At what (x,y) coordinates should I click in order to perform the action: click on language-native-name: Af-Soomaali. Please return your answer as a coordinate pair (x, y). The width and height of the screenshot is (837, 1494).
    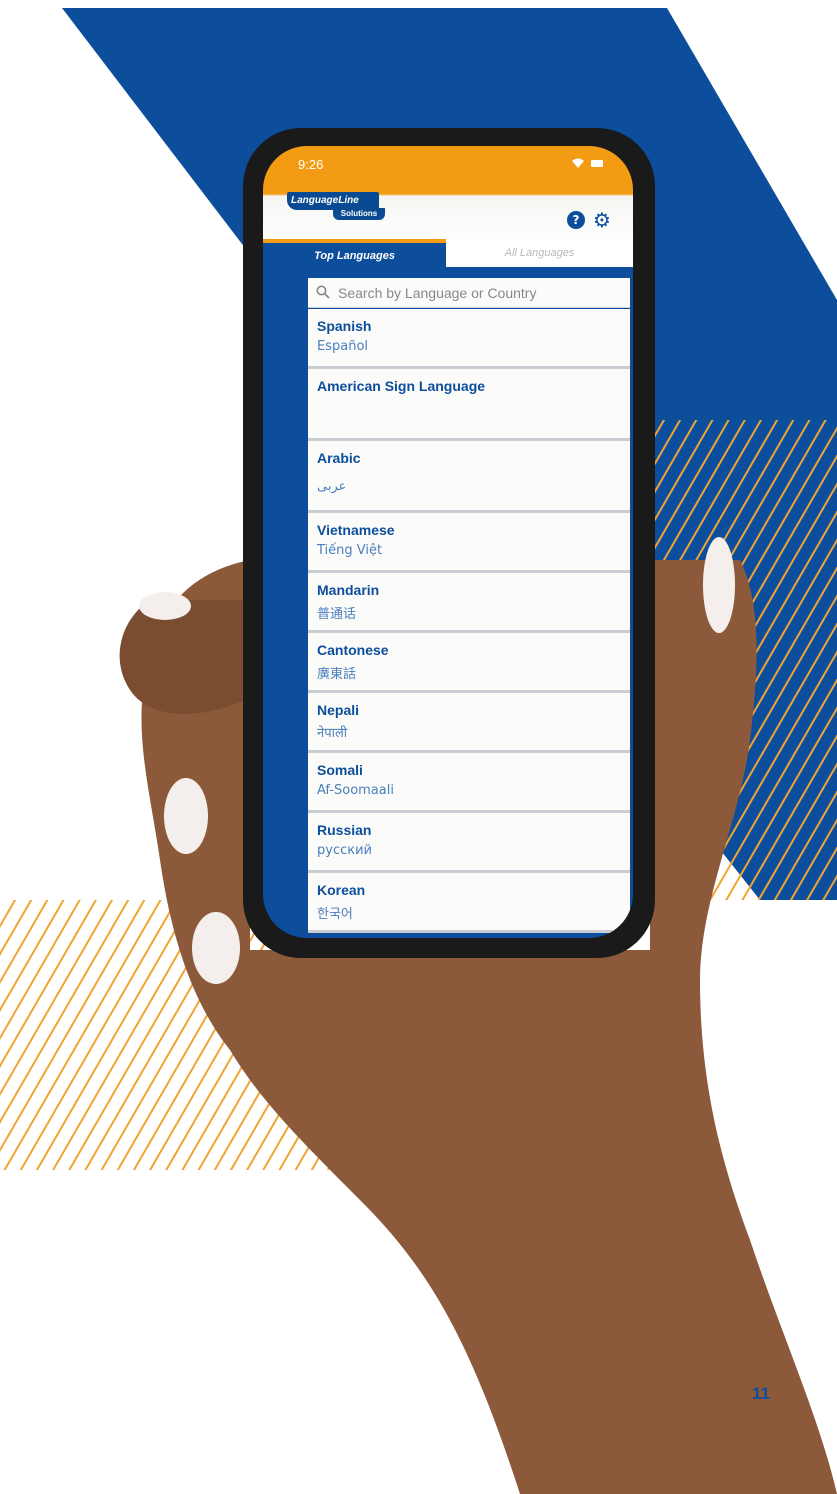
    Looking at the image, I should click on (355, 790).